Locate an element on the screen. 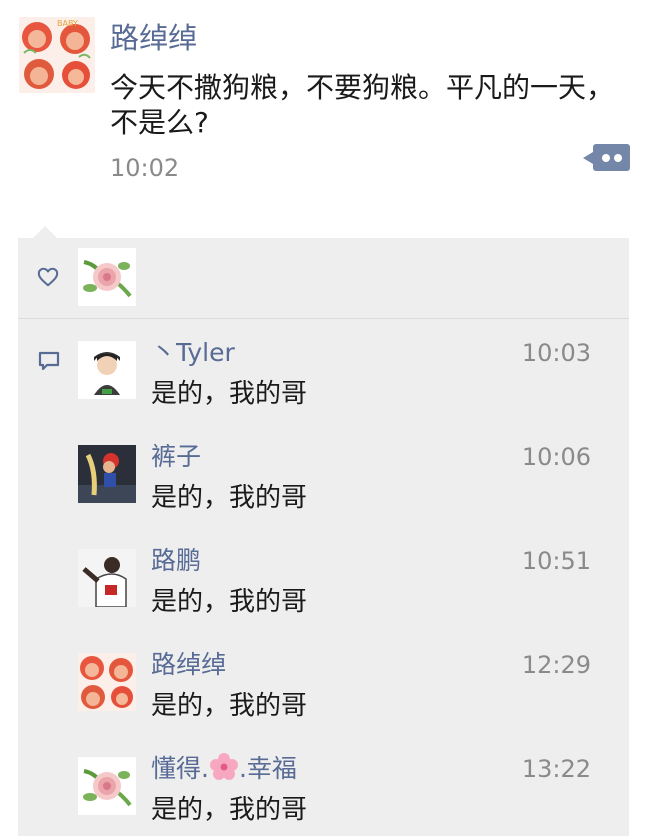 The width and height of the screenshot is (650, 836). commenter-name-prefix: 懂得. is located at coordinates (180, 768).